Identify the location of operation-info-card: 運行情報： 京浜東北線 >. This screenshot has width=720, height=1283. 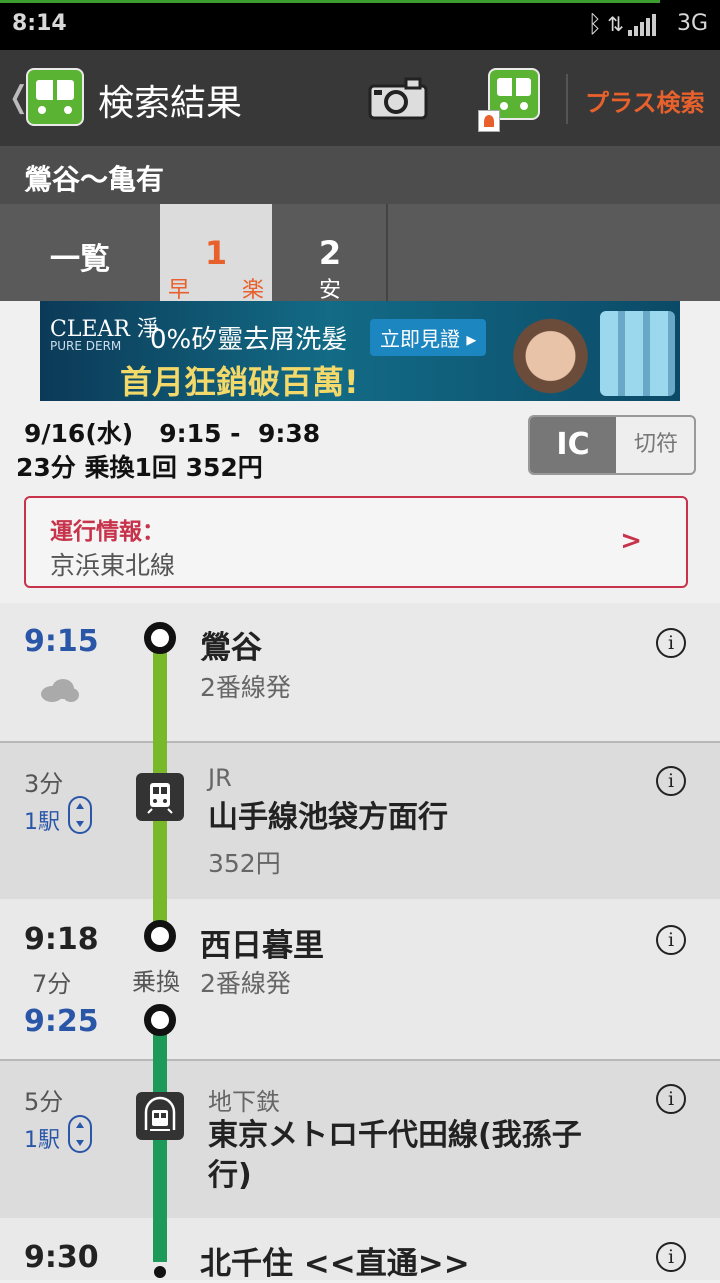
(356, 542).